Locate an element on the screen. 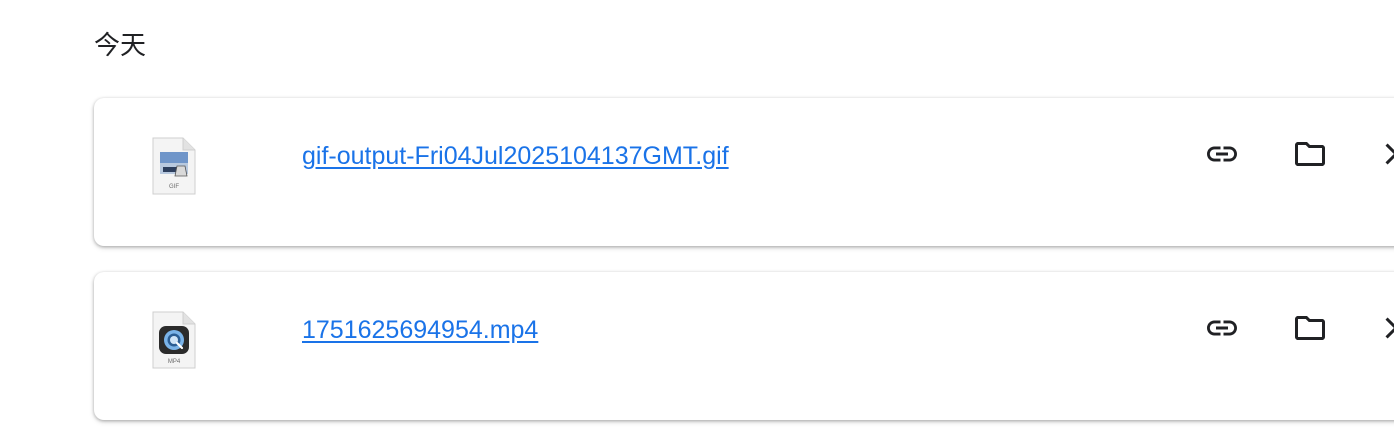 This screenshot has height=430, width=1394. gif-type-label: GIF is located at coordinates (174, 187).